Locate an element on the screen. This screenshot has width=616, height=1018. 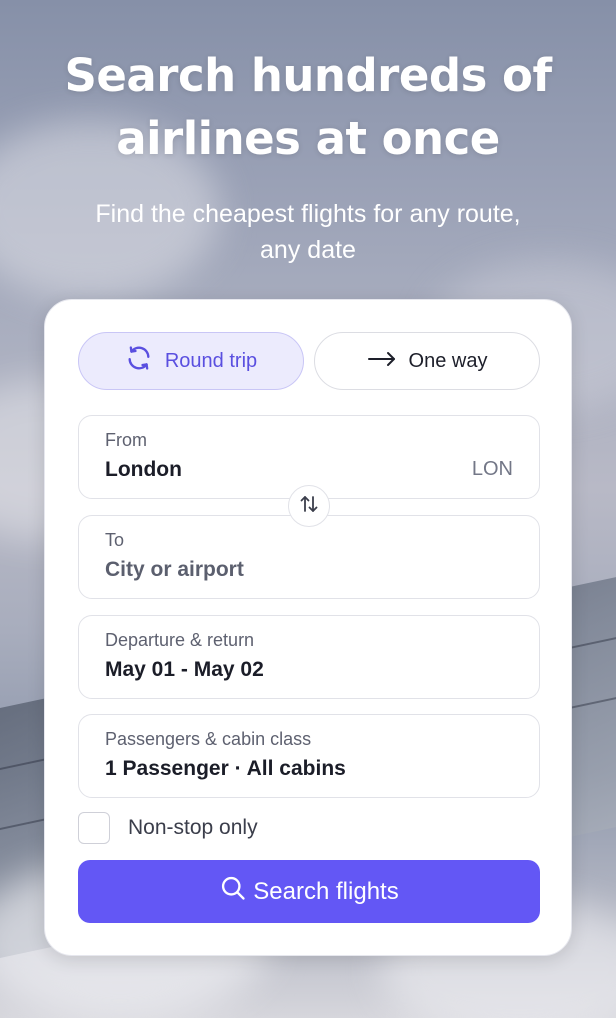
trip-type-toggle: Round trip One way is located at coordinates (309, 361).